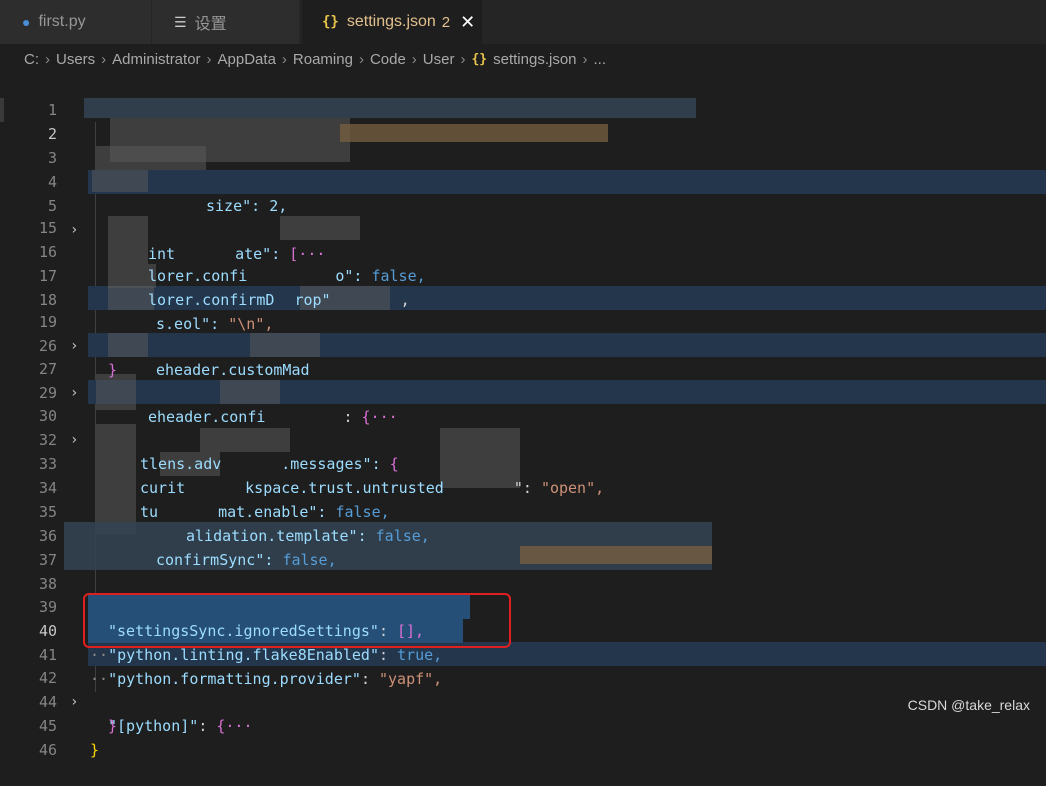 This screenshot has width=1046, height=786. I want to click on breadcrumb-item: C:, so click(31, 59).